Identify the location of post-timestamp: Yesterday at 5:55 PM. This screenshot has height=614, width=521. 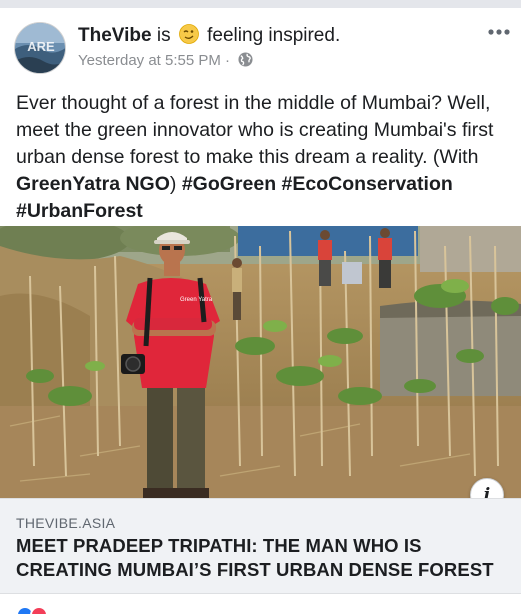
(149, 60).